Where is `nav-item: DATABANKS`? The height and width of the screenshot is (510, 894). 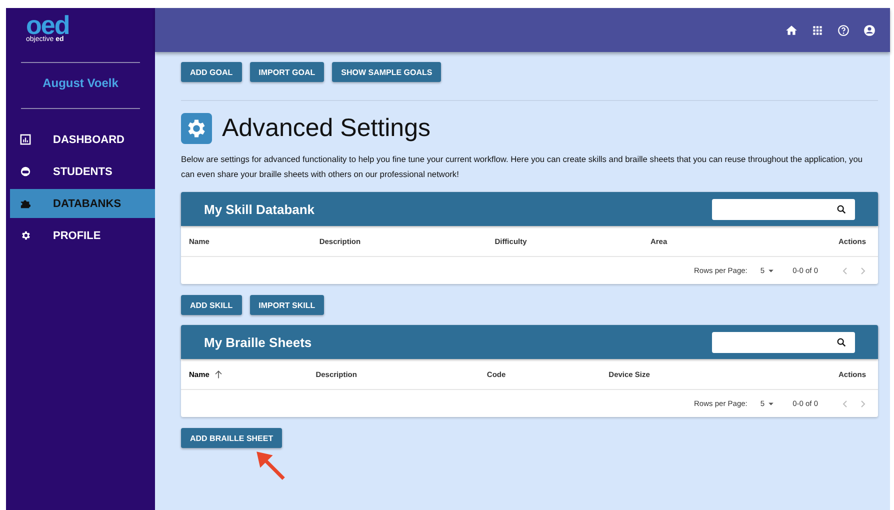 nav-item: DATABANKS is located at coordinates (82, 203).